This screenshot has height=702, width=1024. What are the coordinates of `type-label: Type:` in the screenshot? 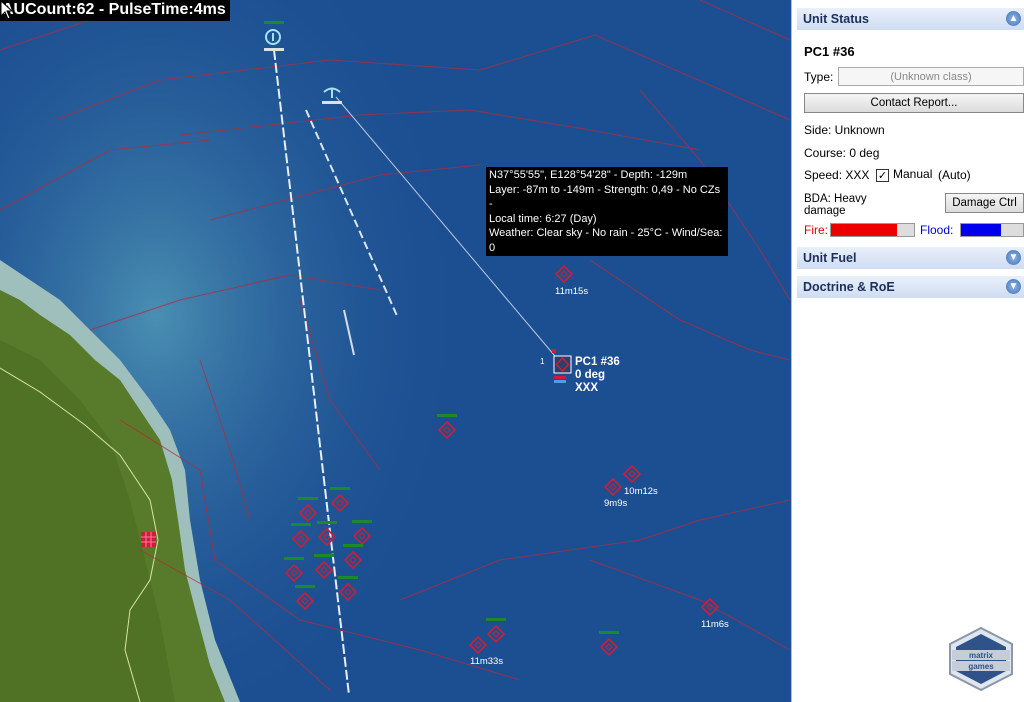 It's located at (819, 77).